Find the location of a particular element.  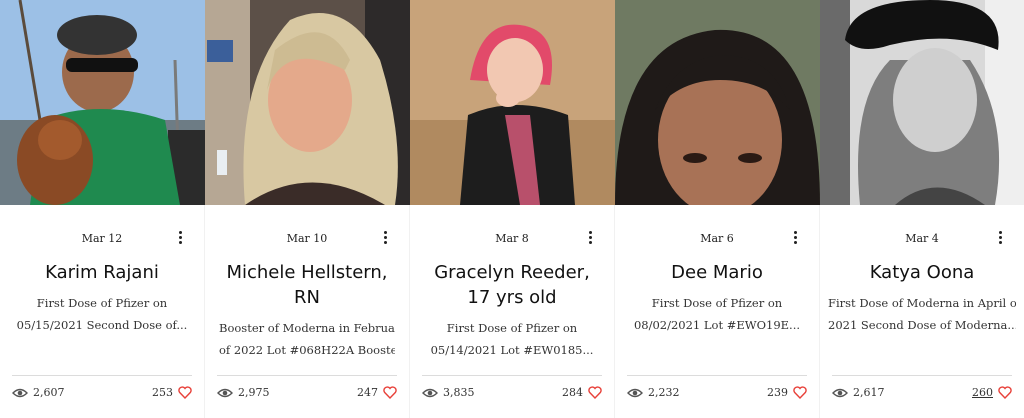

post-date: Mar 4 is located at coordinates (922, 238).